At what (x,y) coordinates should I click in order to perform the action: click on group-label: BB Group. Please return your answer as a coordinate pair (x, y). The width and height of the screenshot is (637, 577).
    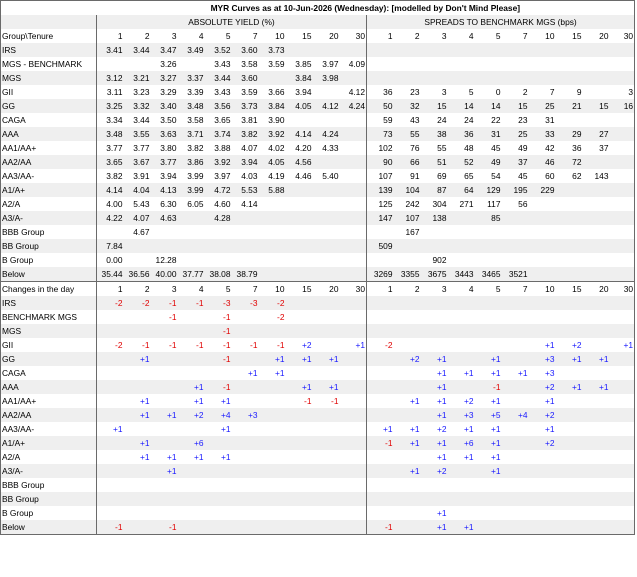
    Looking at the image, I should click on (48, 499).